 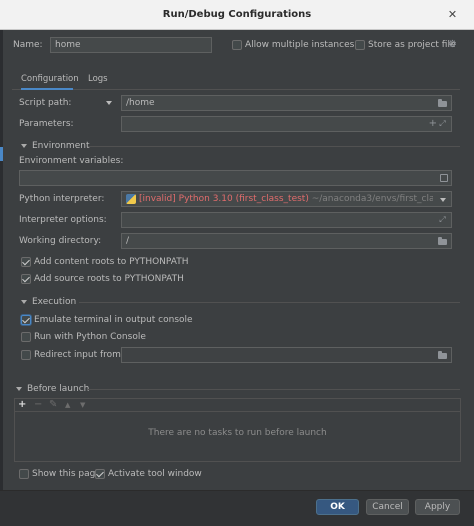 I want to click on before-launch-section-title: Before launch, so click(x=58, y=389).